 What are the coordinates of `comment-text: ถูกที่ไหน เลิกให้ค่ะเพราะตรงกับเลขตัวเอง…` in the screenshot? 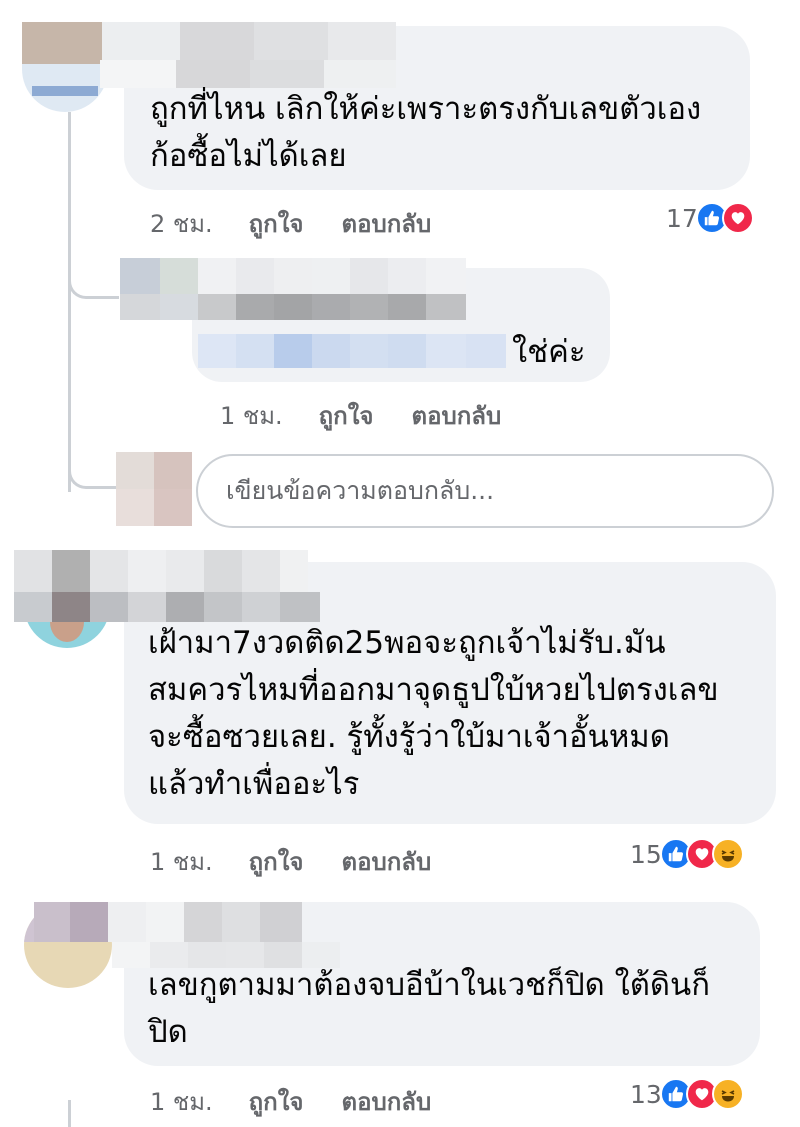 It's located at (426, 132).